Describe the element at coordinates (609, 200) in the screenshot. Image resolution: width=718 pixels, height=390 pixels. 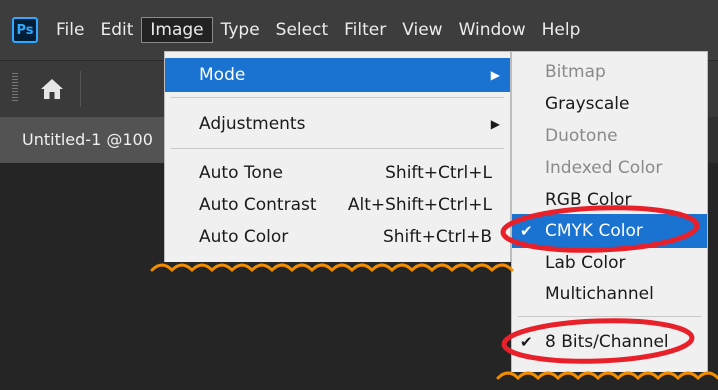
I see `mode-item-rgb-color: RGB Color` at that location.